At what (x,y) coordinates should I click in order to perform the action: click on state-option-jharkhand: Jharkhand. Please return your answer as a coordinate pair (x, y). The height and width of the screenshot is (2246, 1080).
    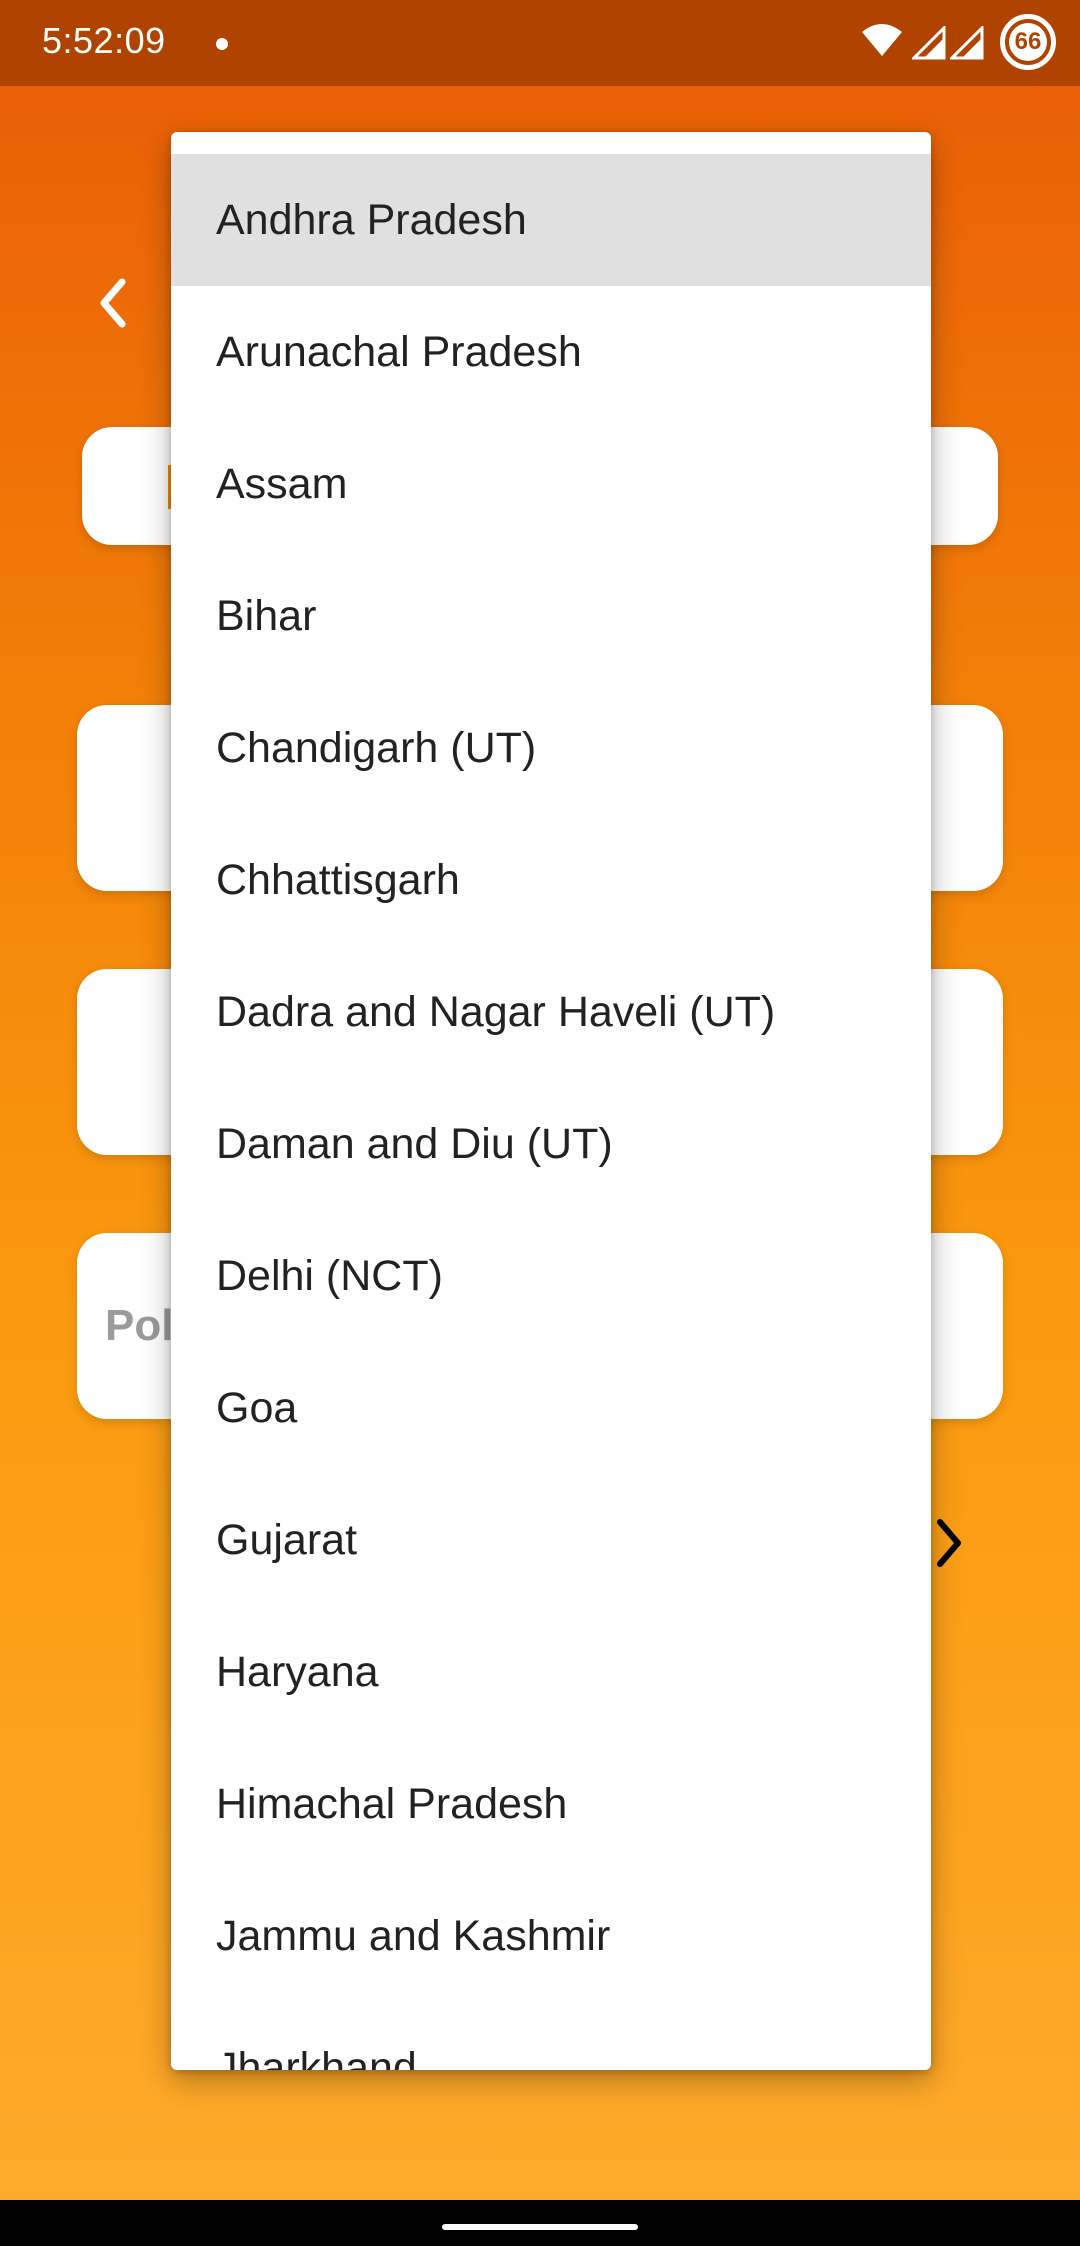
    Looking at the image, I should click on (551, 2036).